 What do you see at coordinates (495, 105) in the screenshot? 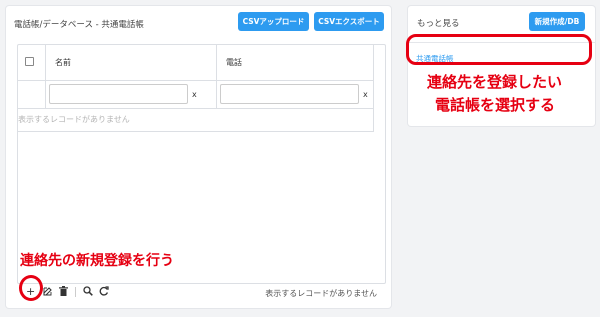
I see `annotation-select-line2: 電話帳を選択する` at bounding box center [495, 105].